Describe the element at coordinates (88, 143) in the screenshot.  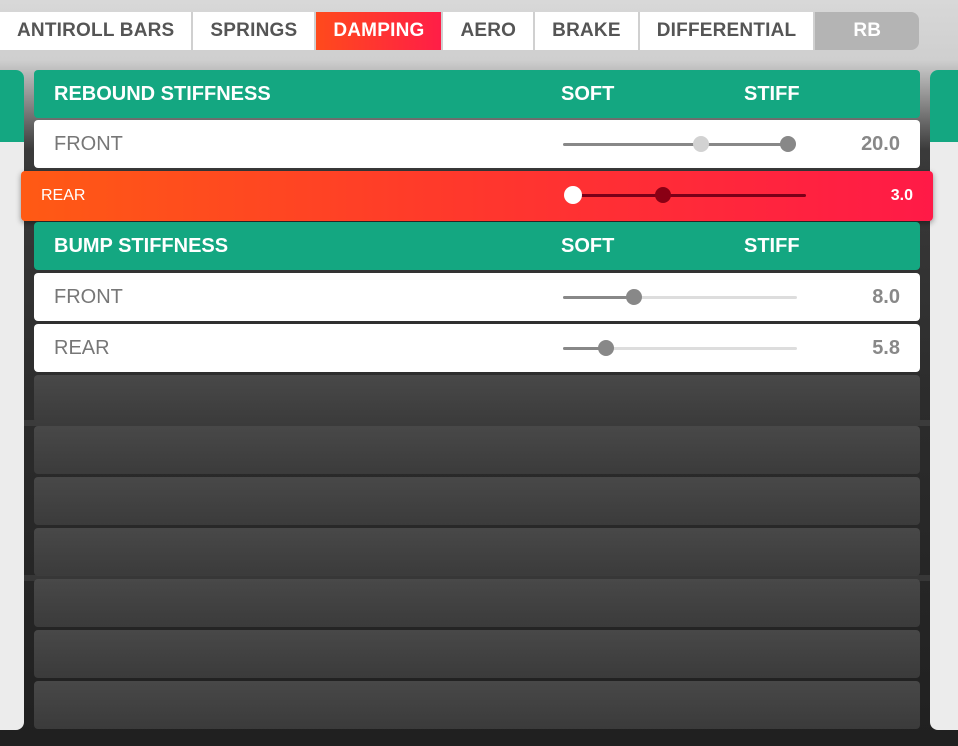
I see `rebound-front-label: FRONT` at that location.